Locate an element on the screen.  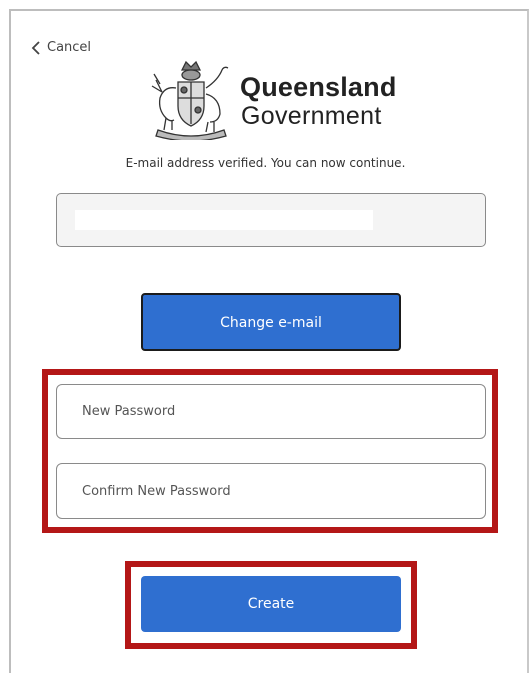
email-value-redacted is located at coordinates (224, 220).